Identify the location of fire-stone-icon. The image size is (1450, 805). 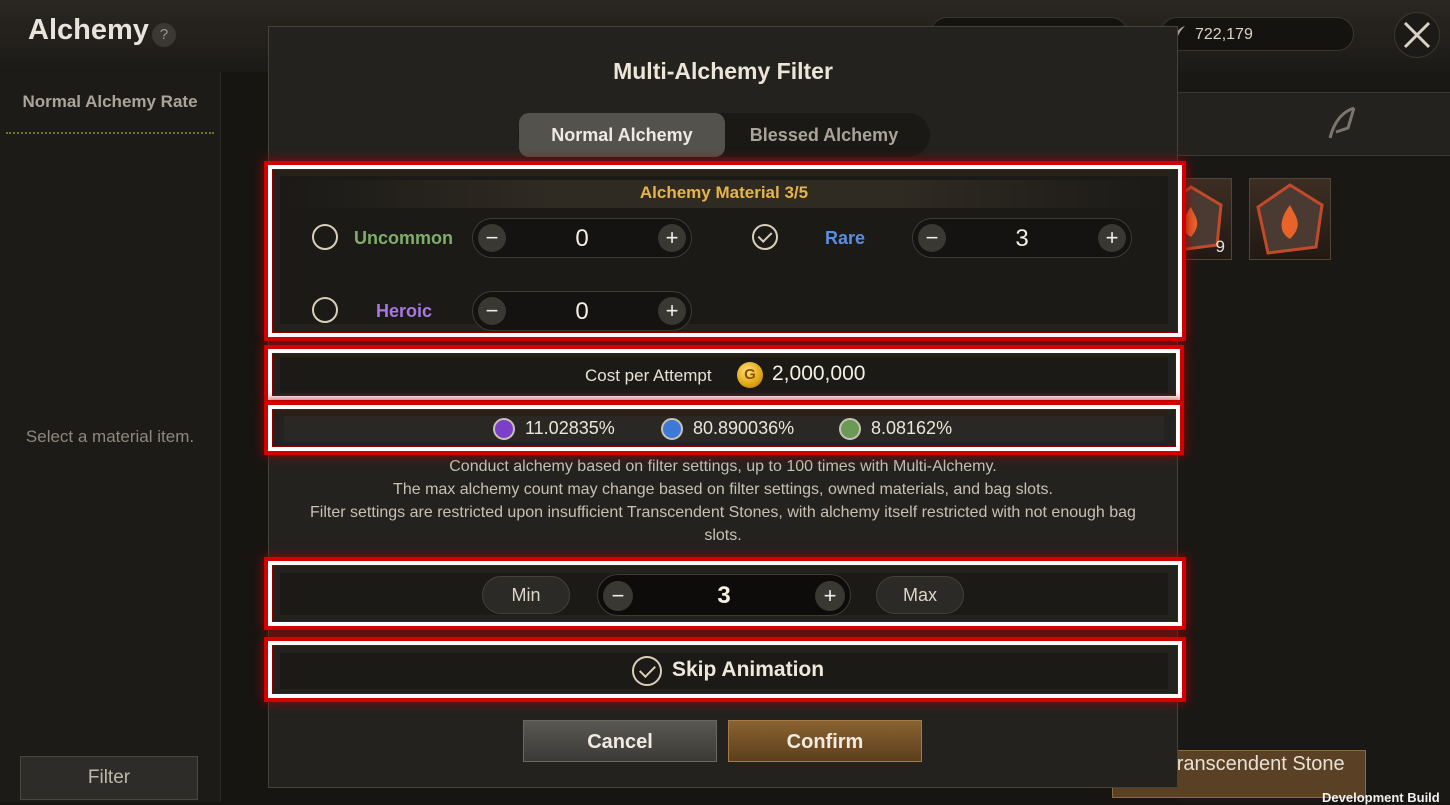
(1290, 219).